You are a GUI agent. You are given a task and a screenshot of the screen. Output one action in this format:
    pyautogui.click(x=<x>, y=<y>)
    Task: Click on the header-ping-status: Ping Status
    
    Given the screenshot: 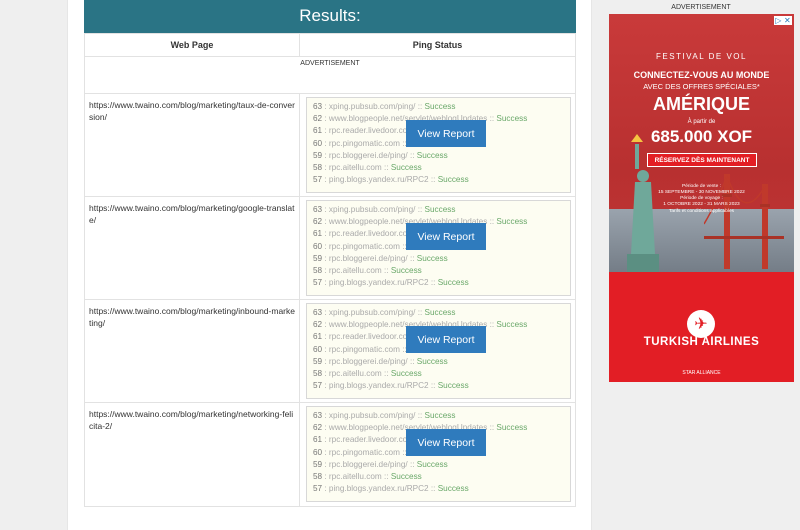 What is the action you would take?
    pyautogui.click(x=437, y=45)
    